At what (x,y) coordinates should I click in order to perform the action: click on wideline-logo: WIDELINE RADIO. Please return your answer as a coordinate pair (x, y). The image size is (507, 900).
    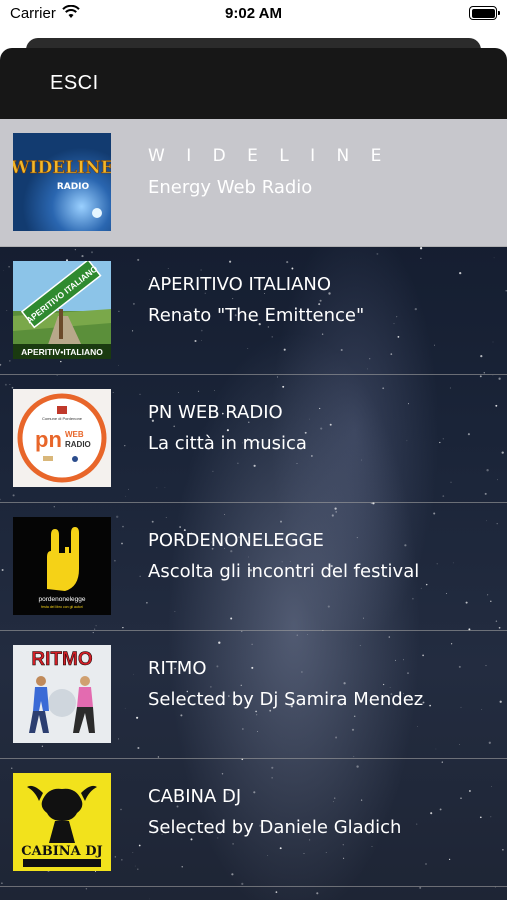
    Looking at the image, I should click on (62, 182).